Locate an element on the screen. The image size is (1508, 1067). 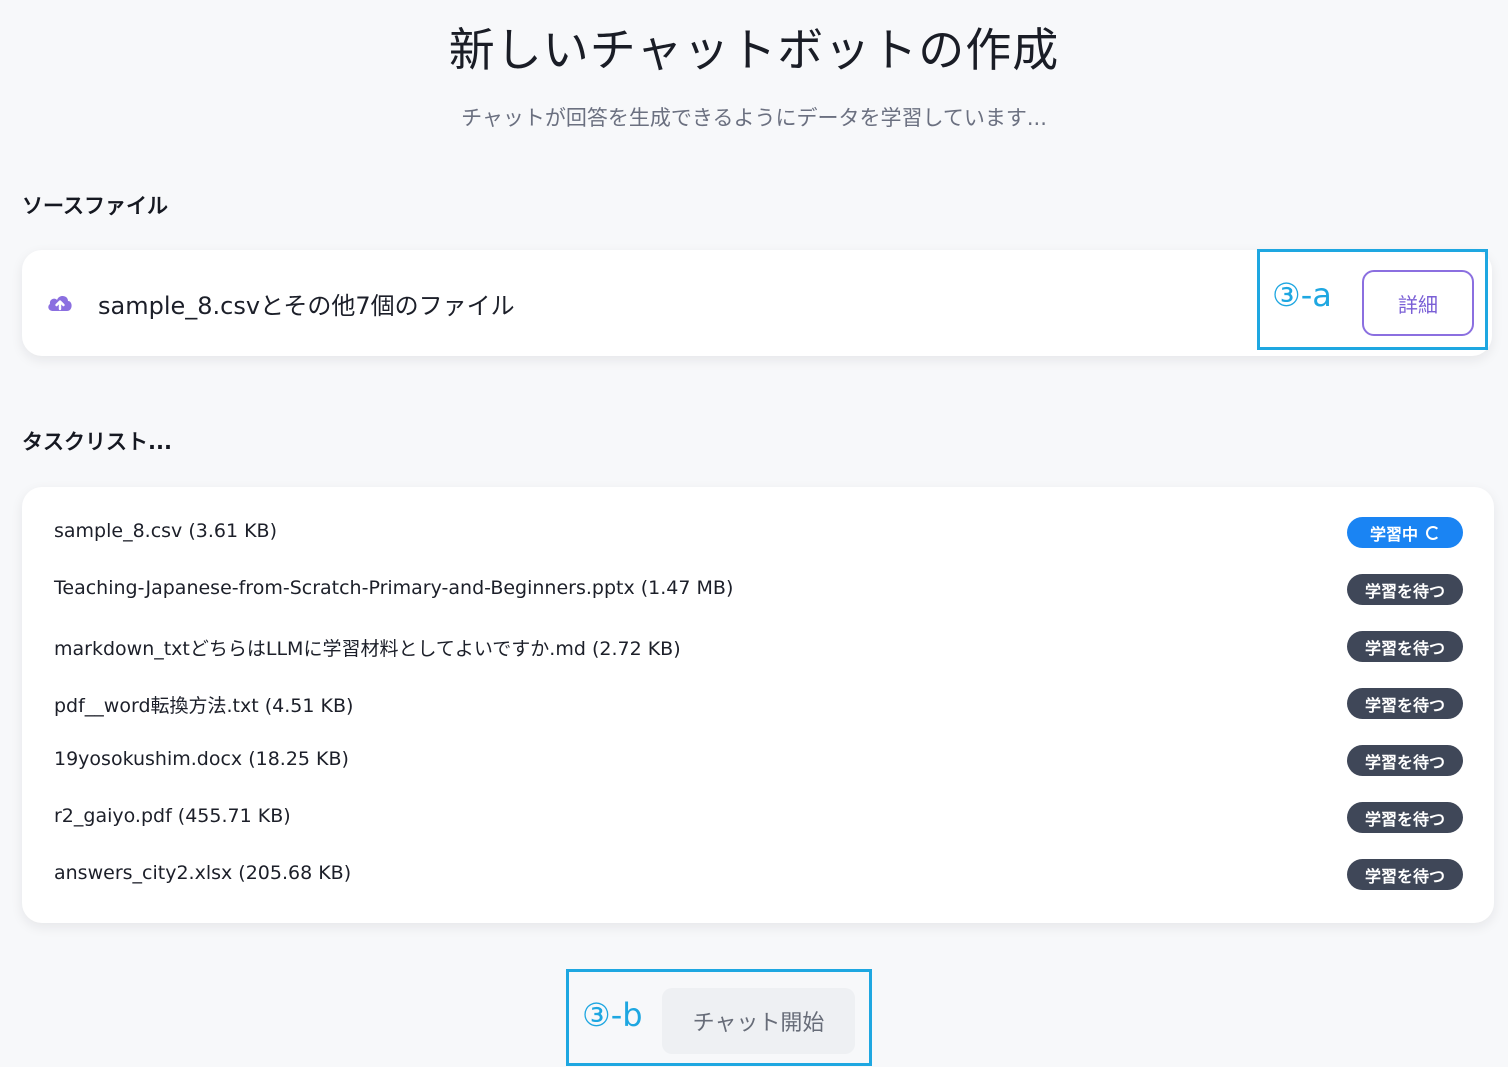
status-badge-label: 学習中 is located at coordinates (1393, 534).